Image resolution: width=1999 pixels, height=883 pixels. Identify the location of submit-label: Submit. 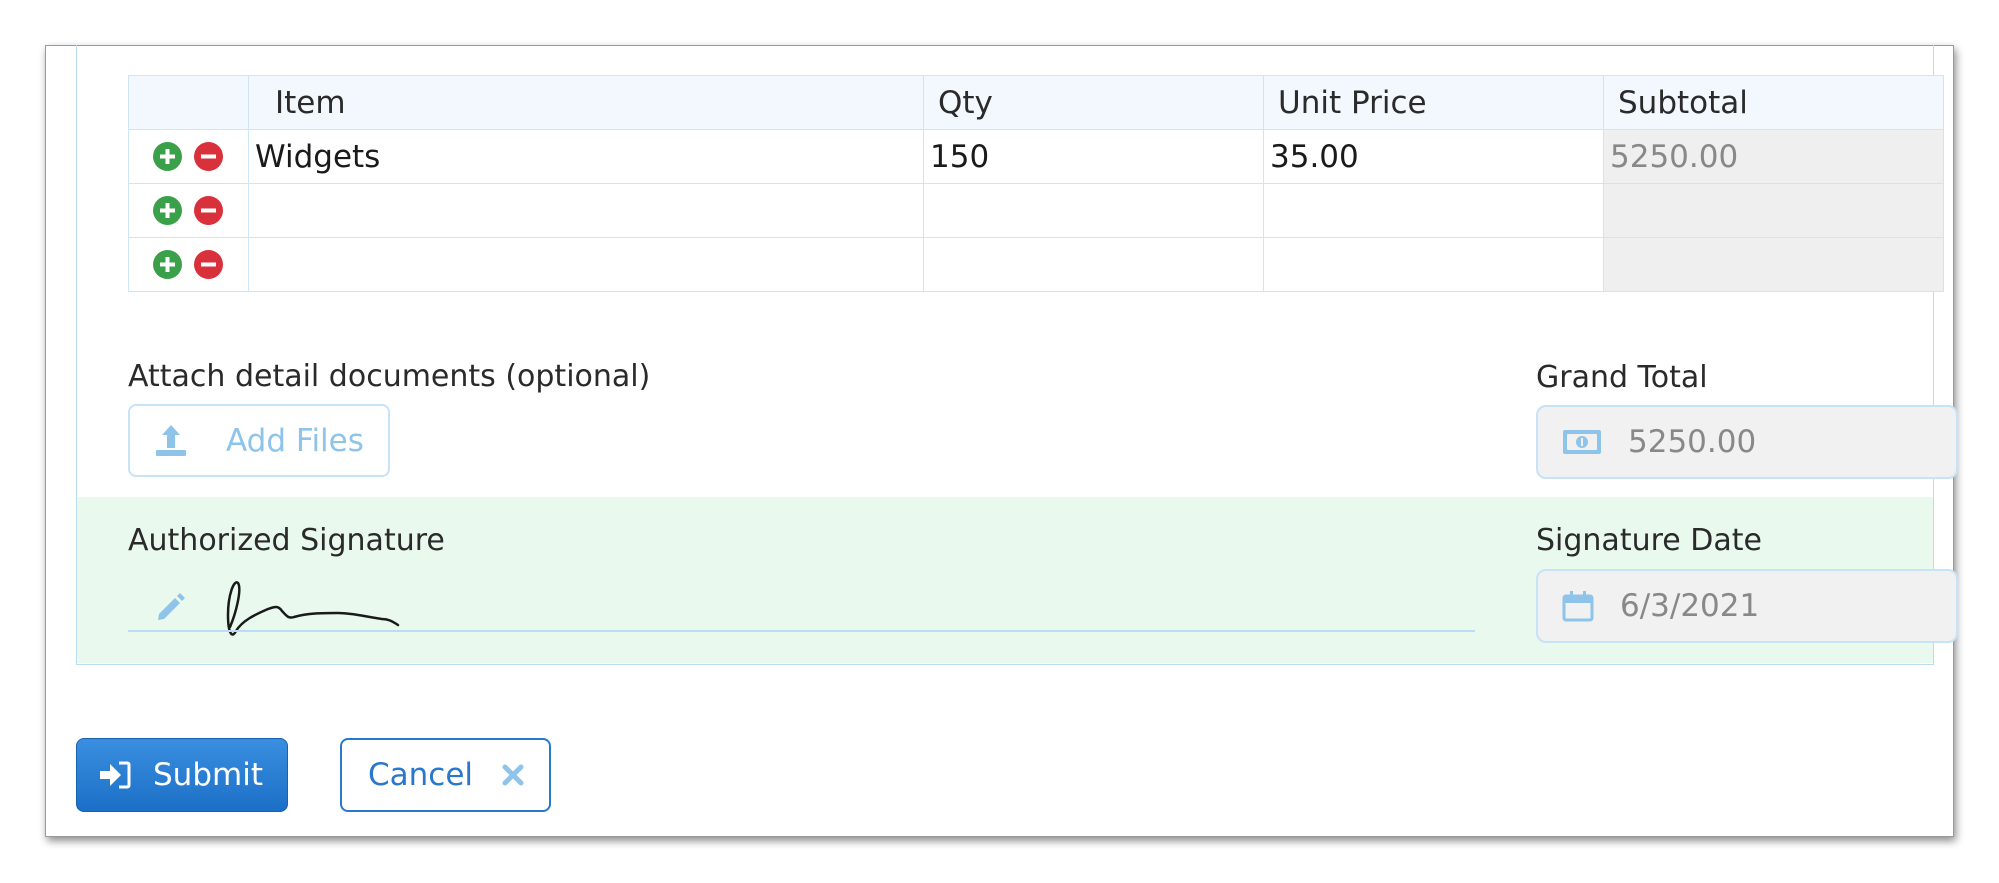
(208, 775).